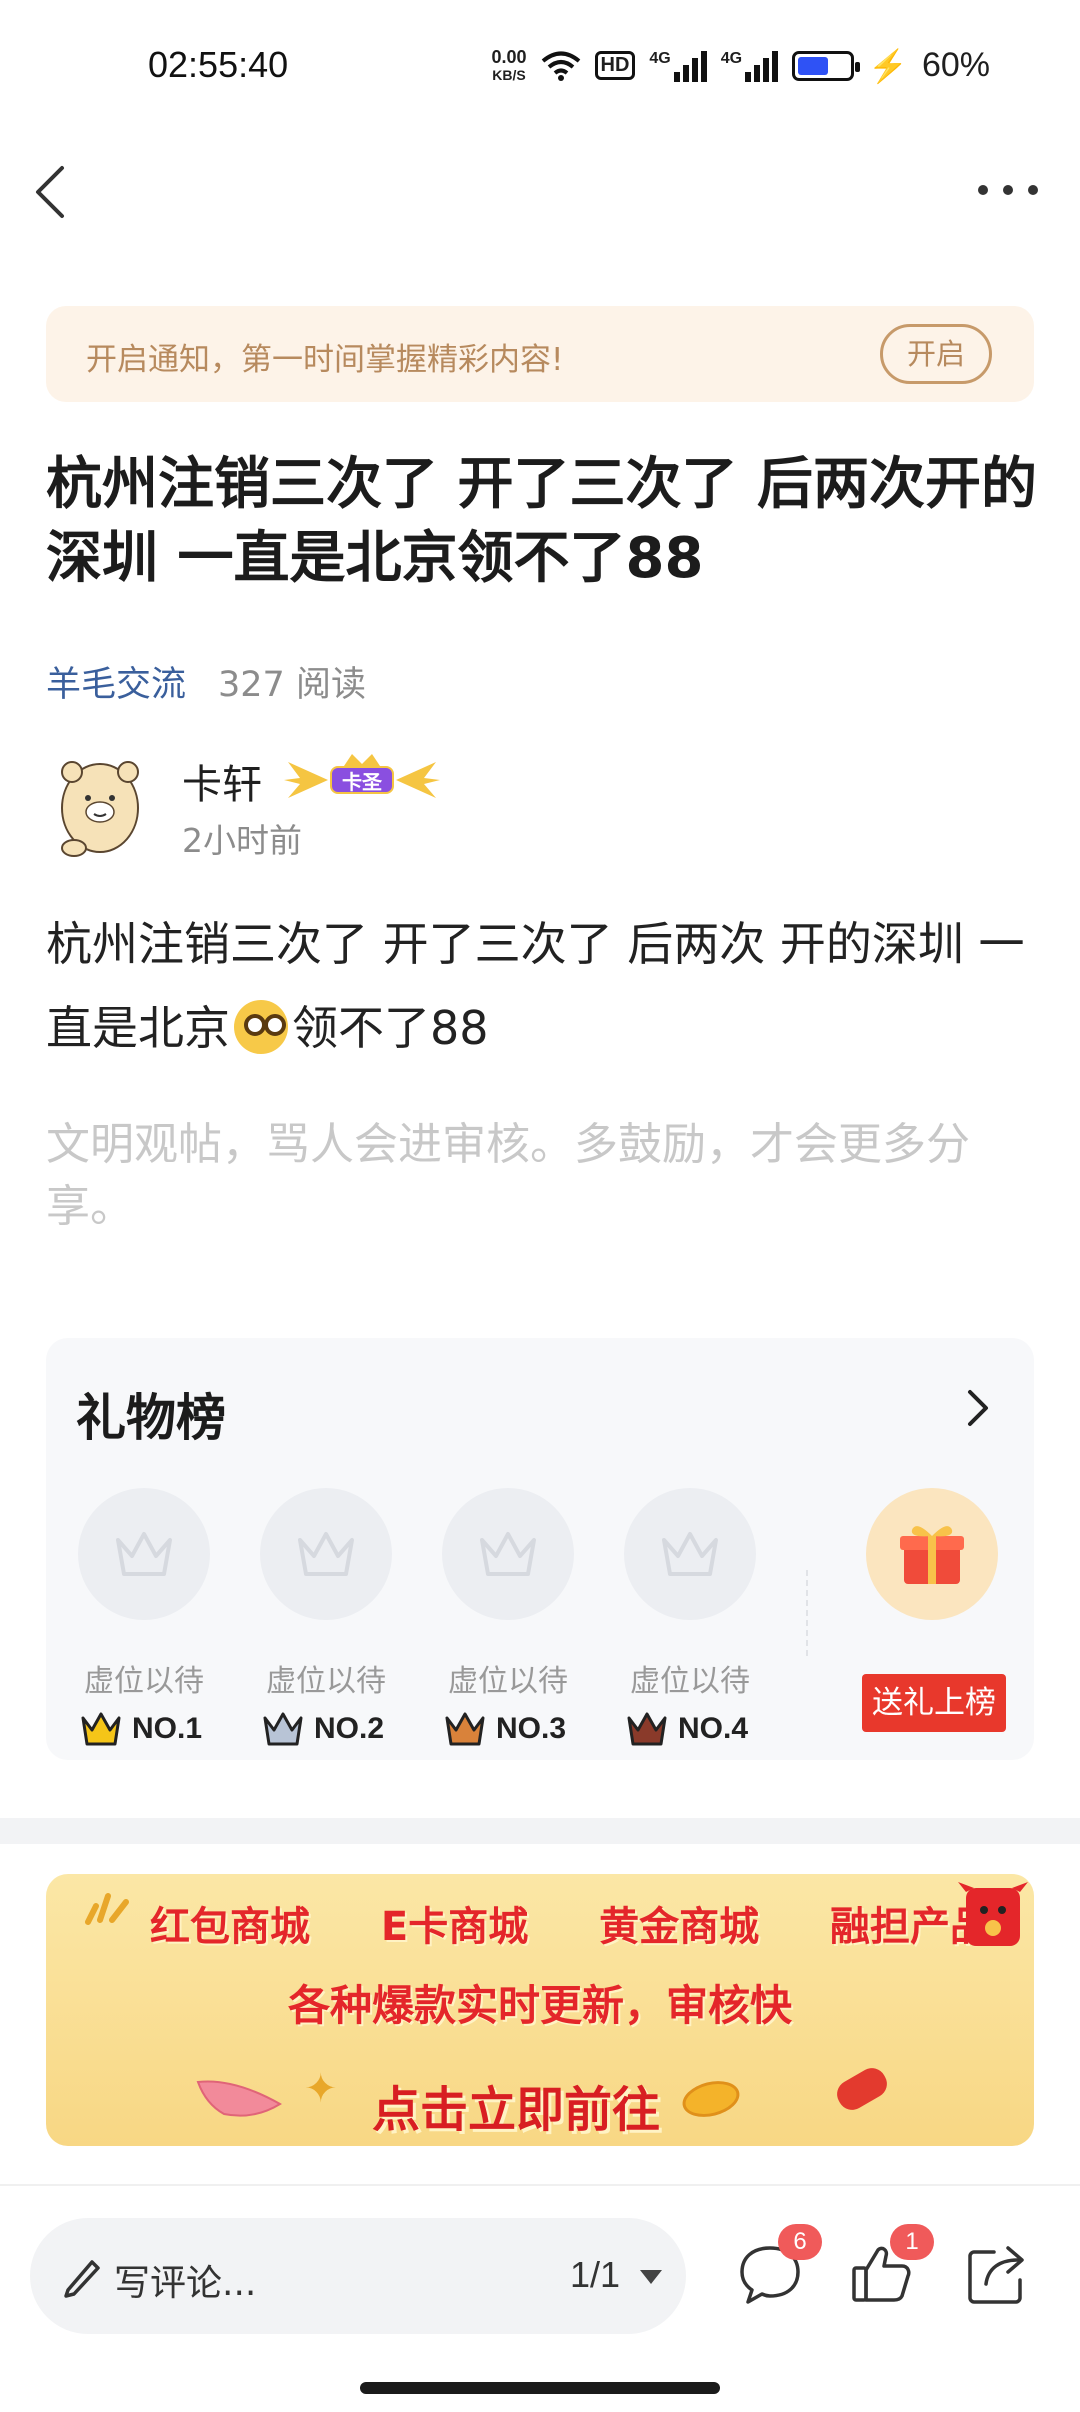 The width and height of the screenshot is (1080, 2412). What do you see at coordinates (222, 781) in the screenshot?
I see `author-name: 卡轩` at bounding box center [222, 781].